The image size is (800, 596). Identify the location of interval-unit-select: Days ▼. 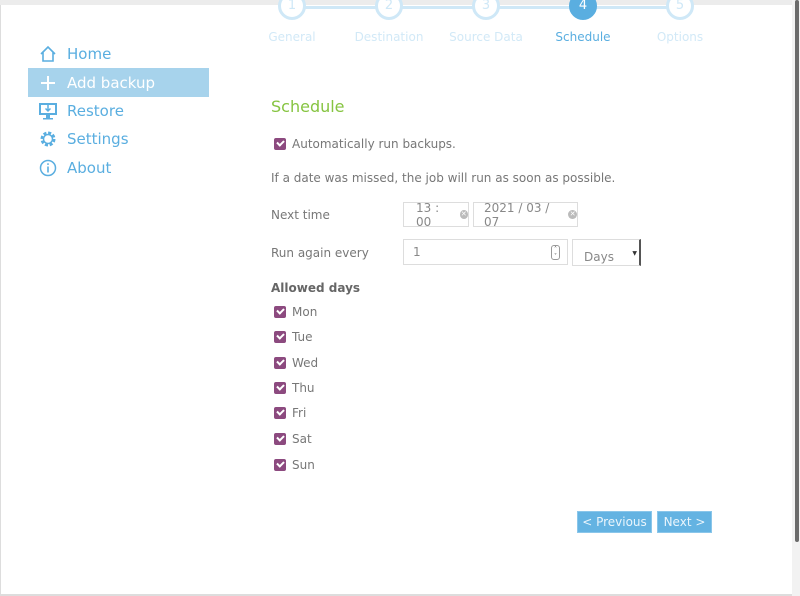
(606, 252).